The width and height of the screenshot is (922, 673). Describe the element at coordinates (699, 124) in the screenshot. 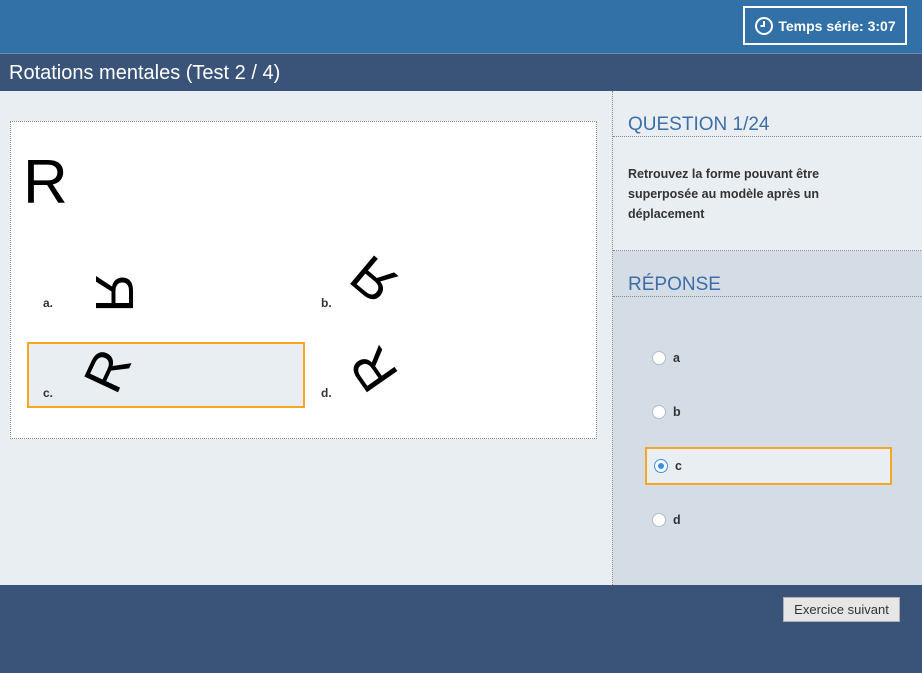

I see `question-heading: QUESTION 1/24` at that location.